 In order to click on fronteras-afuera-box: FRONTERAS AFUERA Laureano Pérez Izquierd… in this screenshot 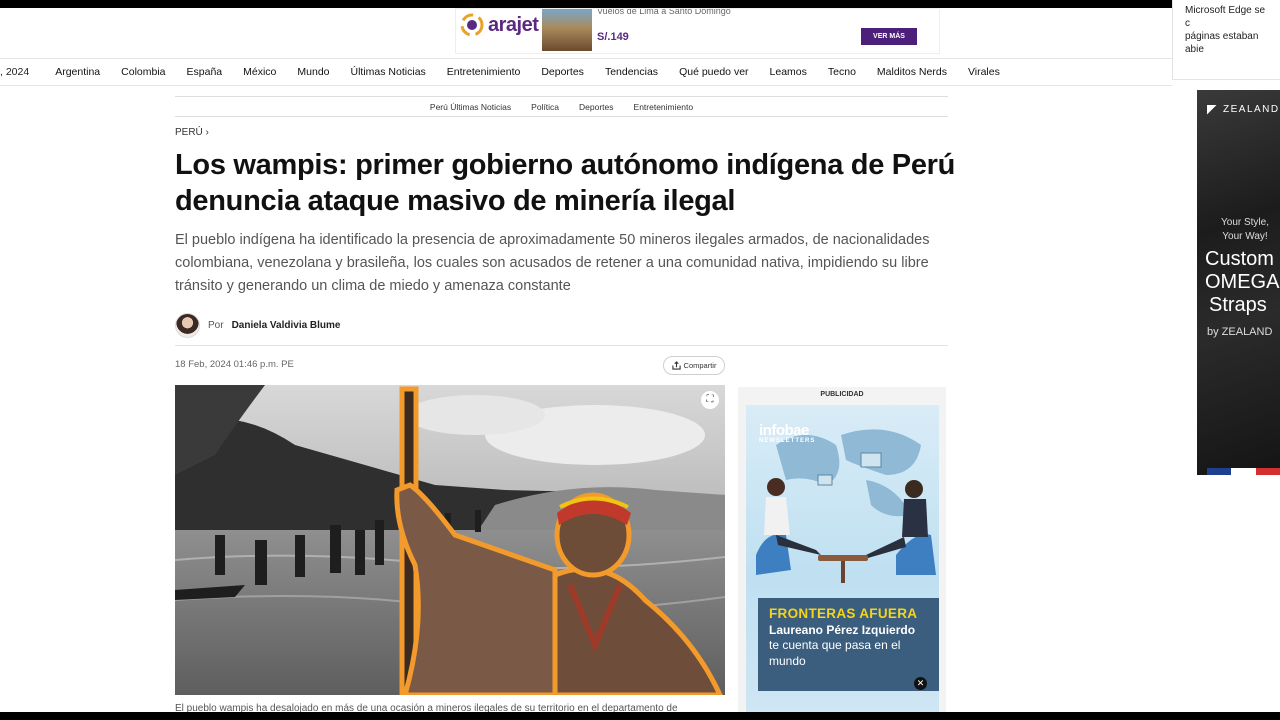, I will do `click(848, 644)`.